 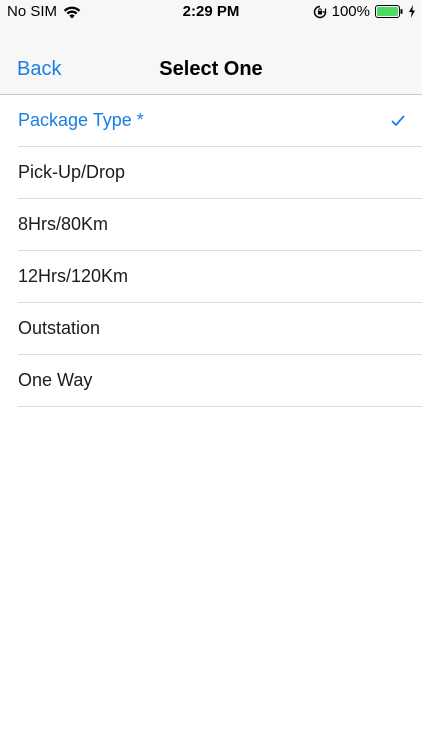 I want to click on navigation-bar: Back Select One, so click(x=211, y=60).